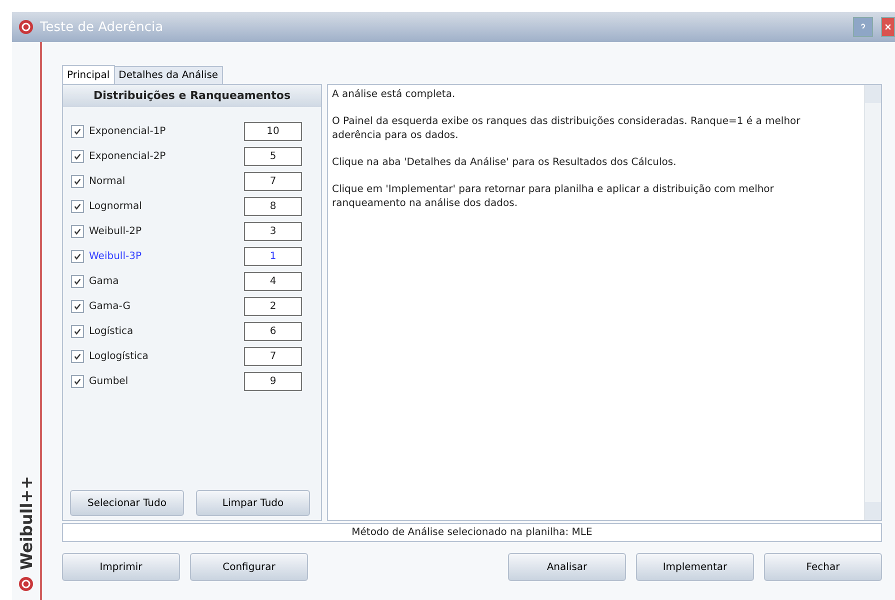  Describe the element at coordinates (567, 567) in the screenshot. I see `action-button: Analisar` at that location.